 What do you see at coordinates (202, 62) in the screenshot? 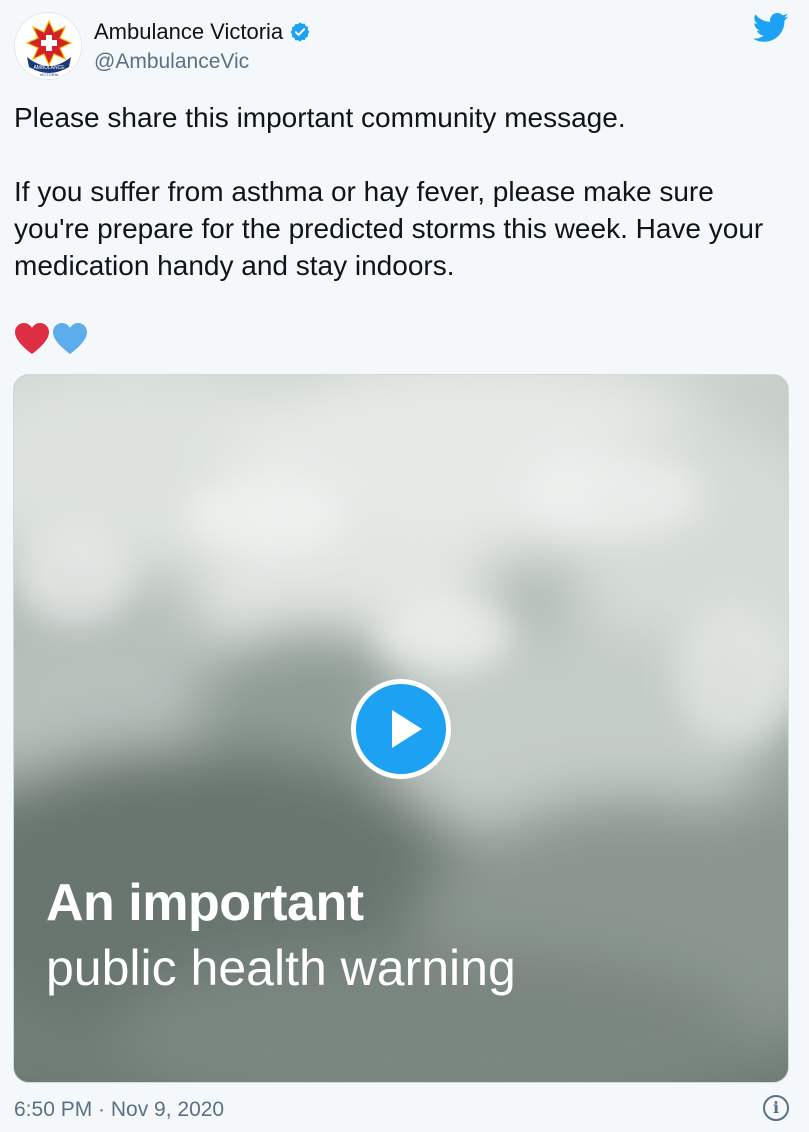
I see `account-handle: @AmbulanceVic` at bounding box center [202, 62].